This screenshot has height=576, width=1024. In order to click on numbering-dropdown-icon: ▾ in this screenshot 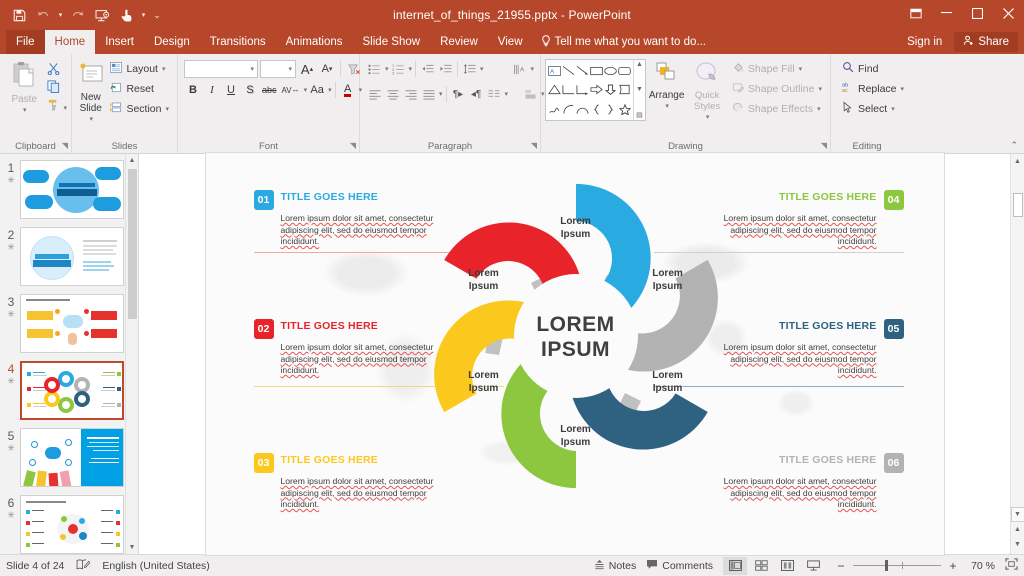, I will do `click(411, 69)`.